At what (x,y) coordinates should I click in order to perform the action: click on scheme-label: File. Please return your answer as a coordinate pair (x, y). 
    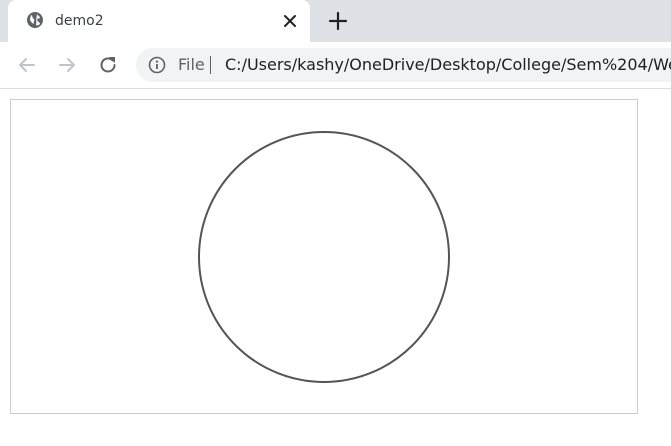
    Looking at the image, I should click on (191, 64).